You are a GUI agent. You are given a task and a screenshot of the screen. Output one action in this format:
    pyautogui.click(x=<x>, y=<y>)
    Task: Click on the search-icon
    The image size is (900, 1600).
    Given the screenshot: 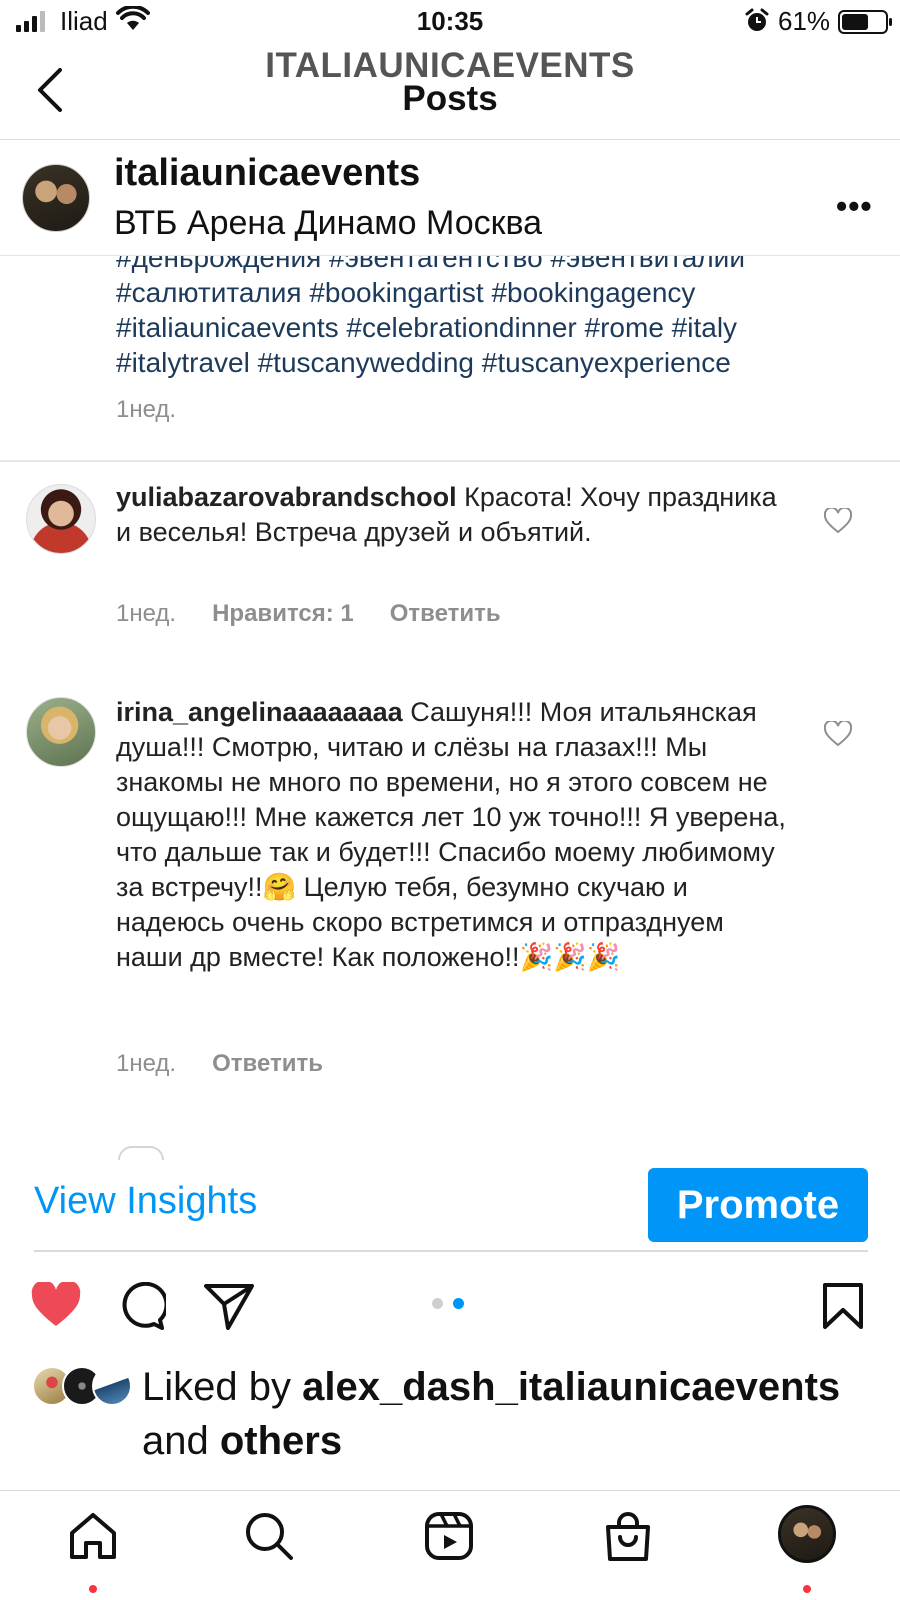 What is the action you would take?
    pyautogui.click(x=269, y=1536)
    